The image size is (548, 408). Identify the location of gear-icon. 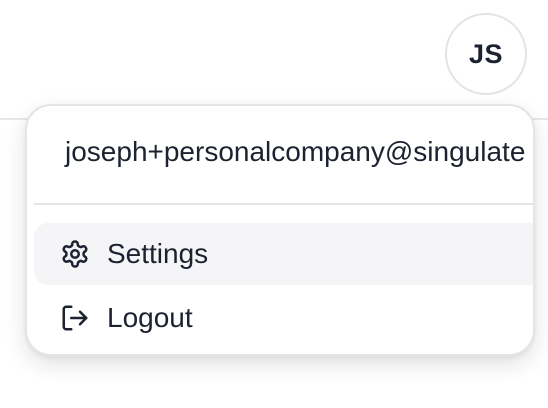
(75, 254).